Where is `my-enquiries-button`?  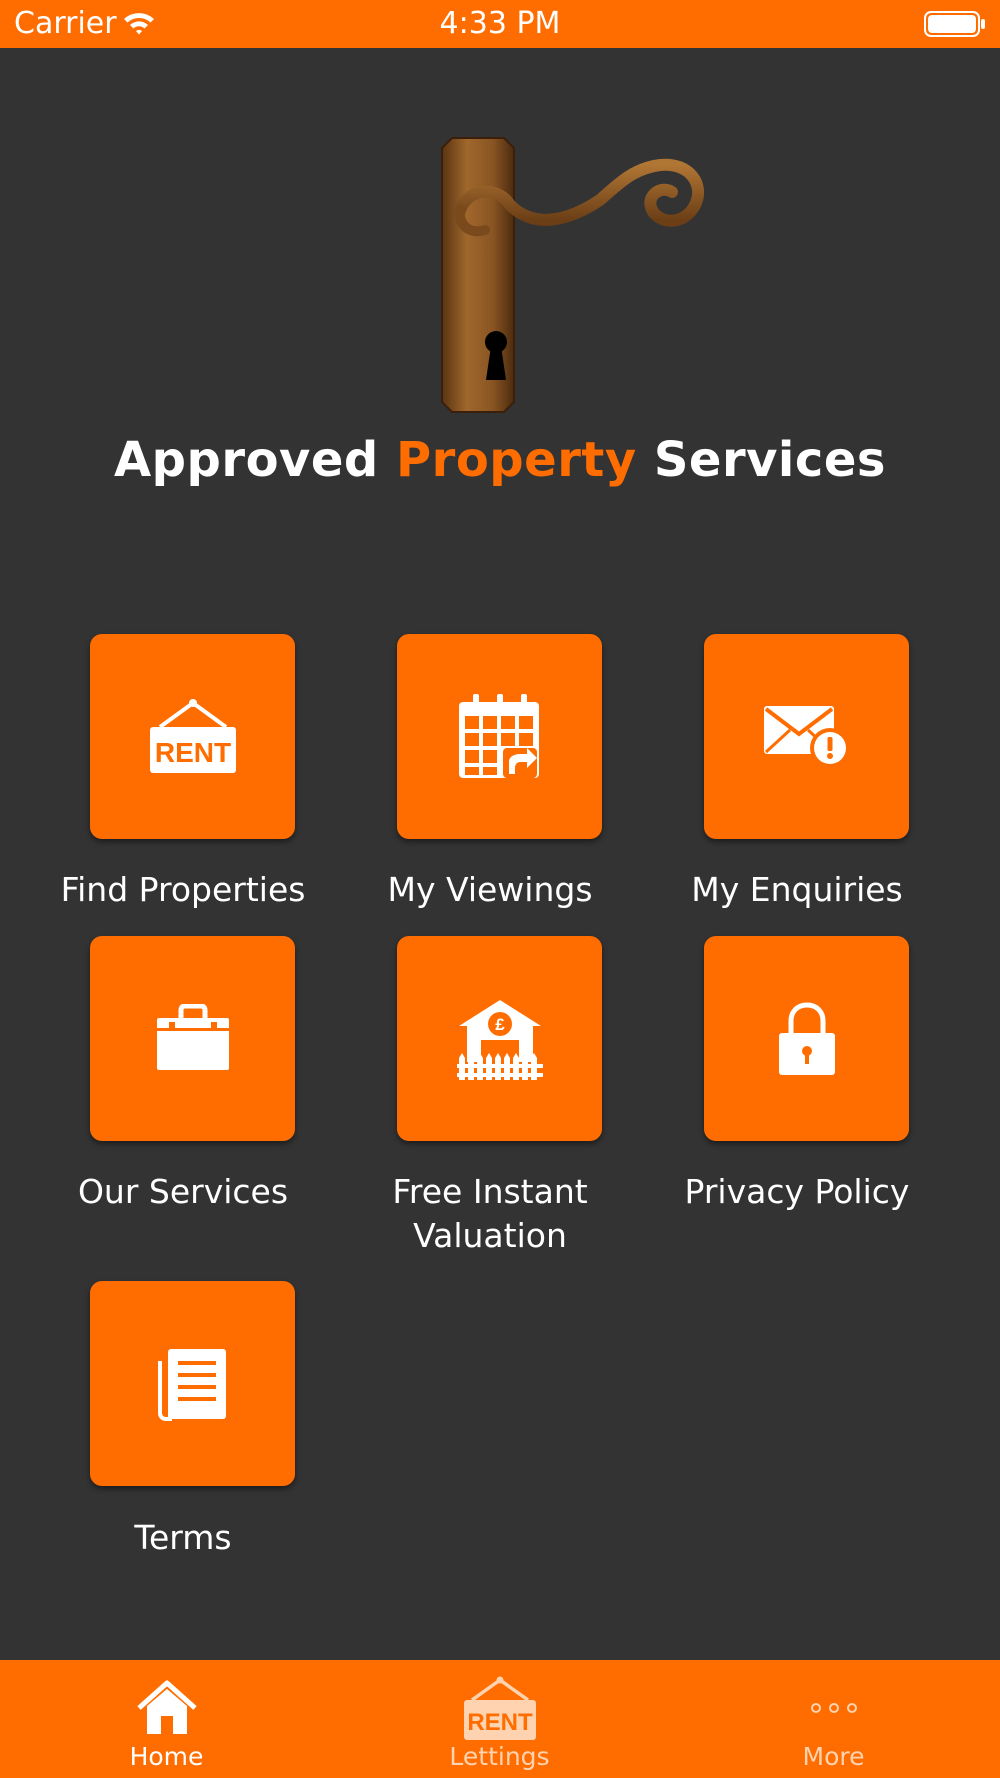
my-enquiries-button is located at coordinates (806, 736).